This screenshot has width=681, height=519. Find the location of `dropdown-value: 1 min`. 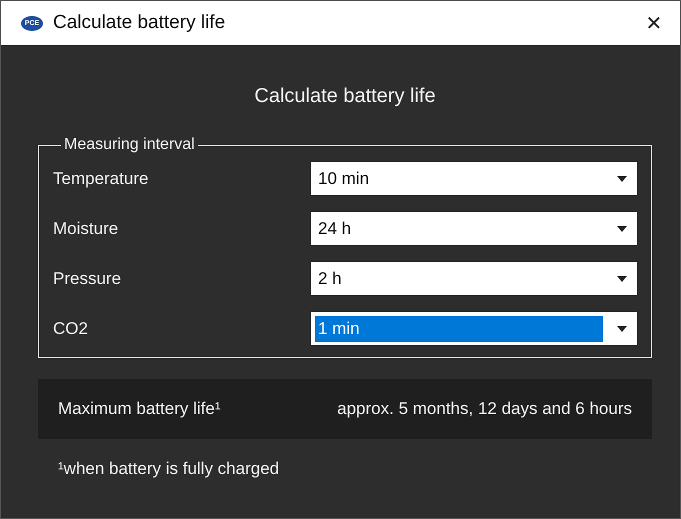

dropdown-value: 1 min is located at coordinates (459, 329).